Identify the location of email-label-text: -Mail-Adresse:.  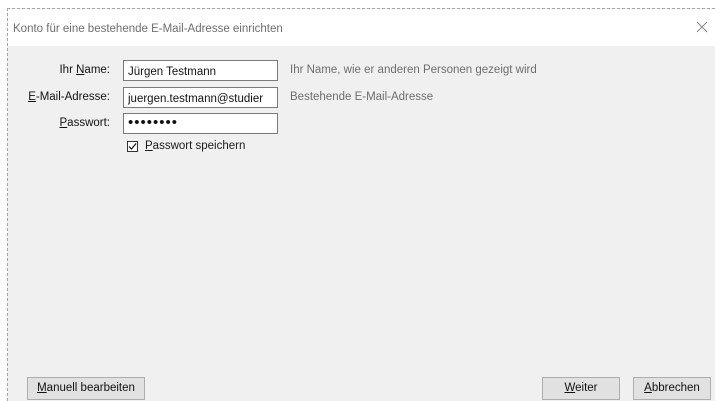
(72, 97).